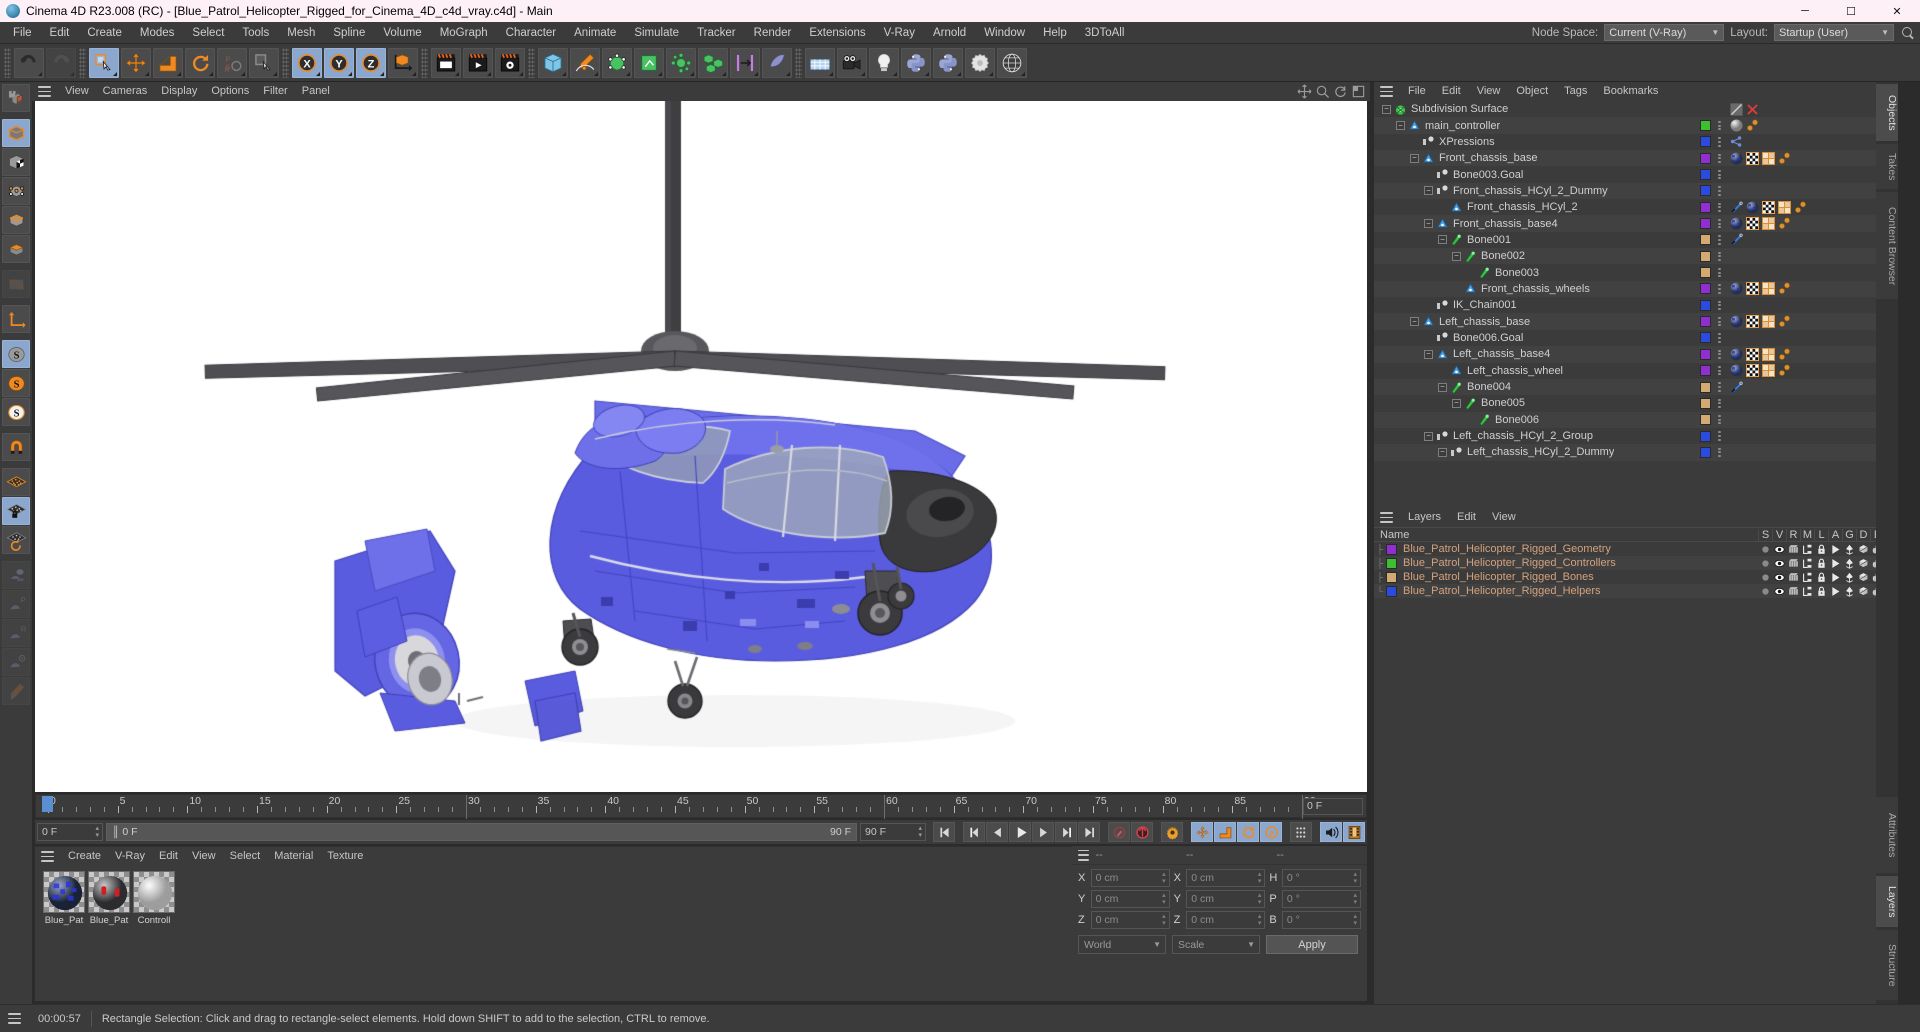 The width and height of the screenshot is (1920, 1032). Describe the element at coordinates (1632, 223) in the screenshot. I see `object-row: − Front_chassis_base4` at that location.